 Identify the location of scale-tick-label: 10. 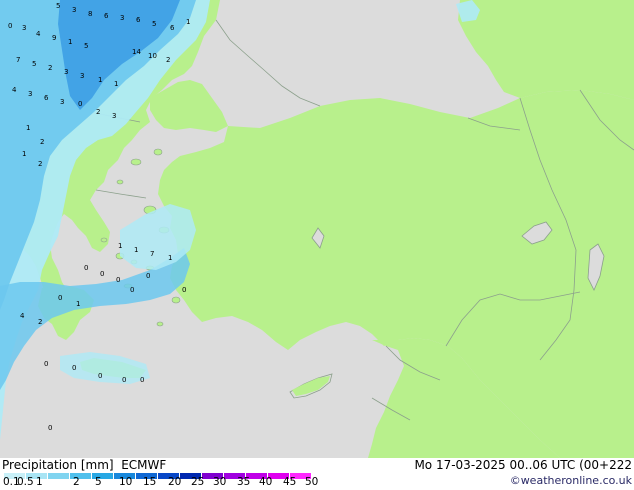
(126, 482).